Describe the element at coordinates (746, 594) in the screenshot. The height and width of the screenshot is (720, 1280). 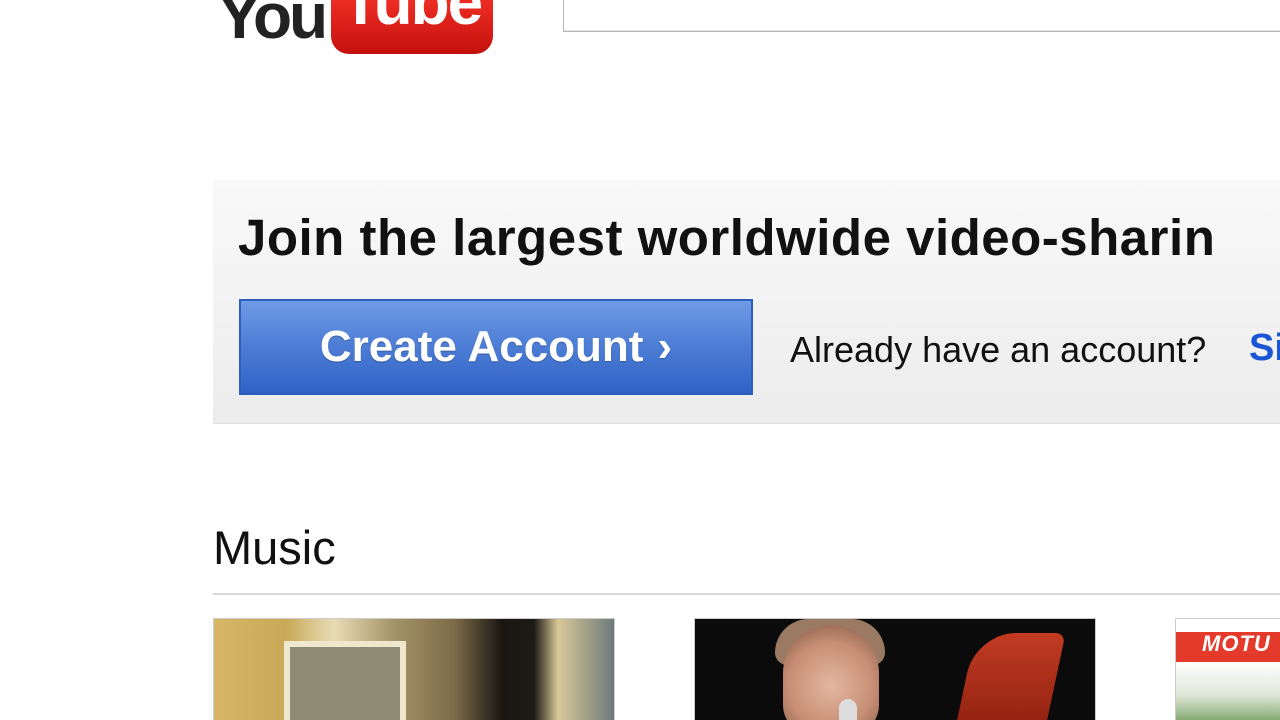
I see `section-divider` at that location.